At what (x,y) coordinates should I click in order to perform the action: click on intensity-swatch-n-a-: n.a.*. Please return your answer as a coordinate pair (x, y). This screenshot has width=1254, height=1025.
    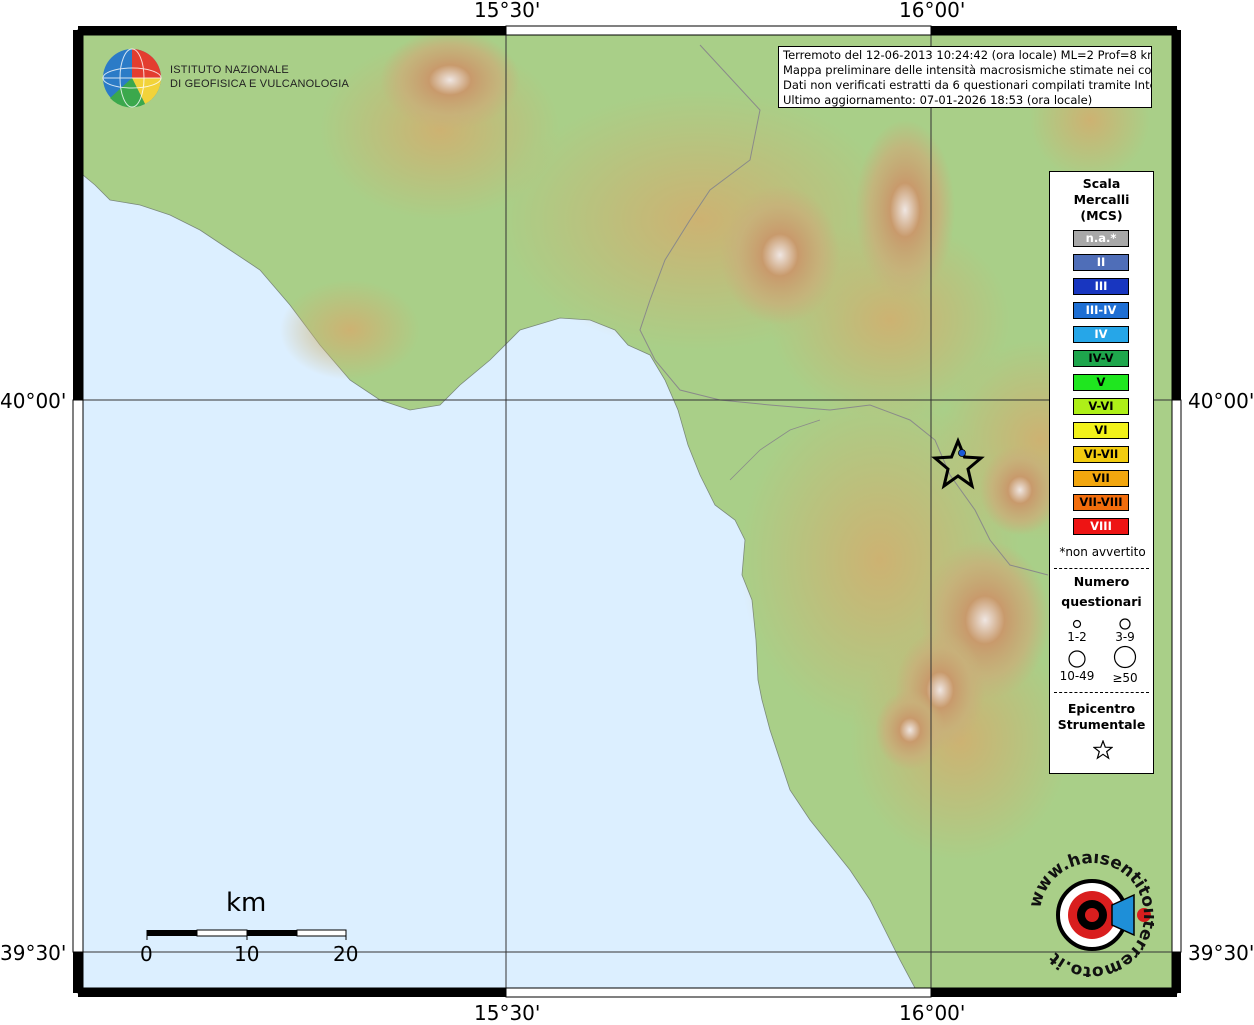
    Looking at the image, I should click on (1101, 238).